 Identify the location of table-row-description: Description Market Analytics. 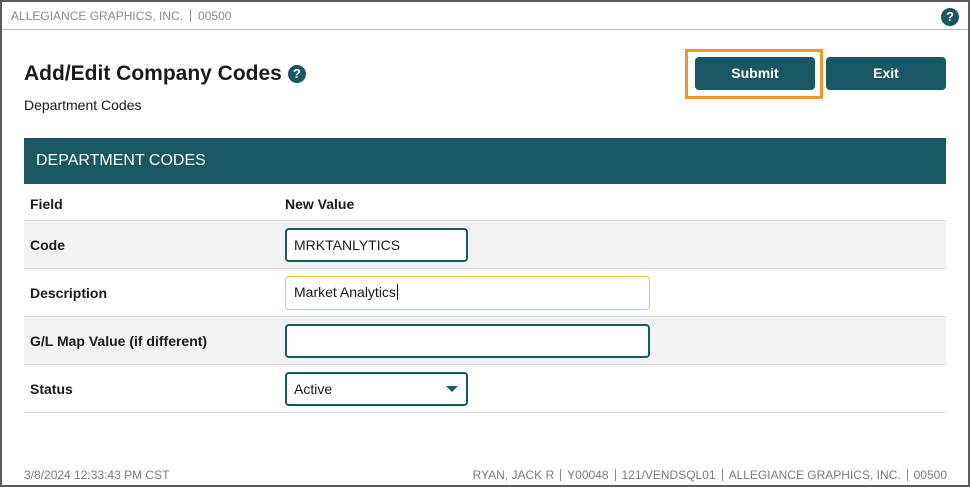
(485, 293).